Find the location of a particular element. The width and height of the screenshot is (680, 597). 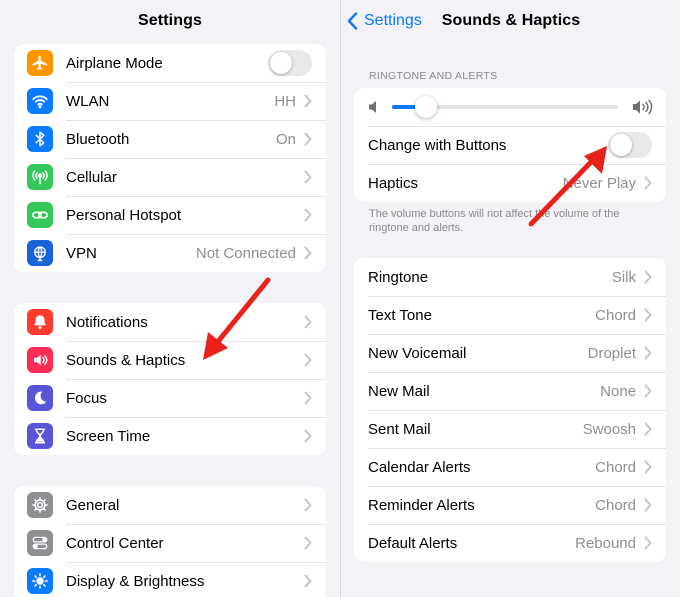

sidebar-item-label: Airplane Mode is located at coordinates (114, 63).